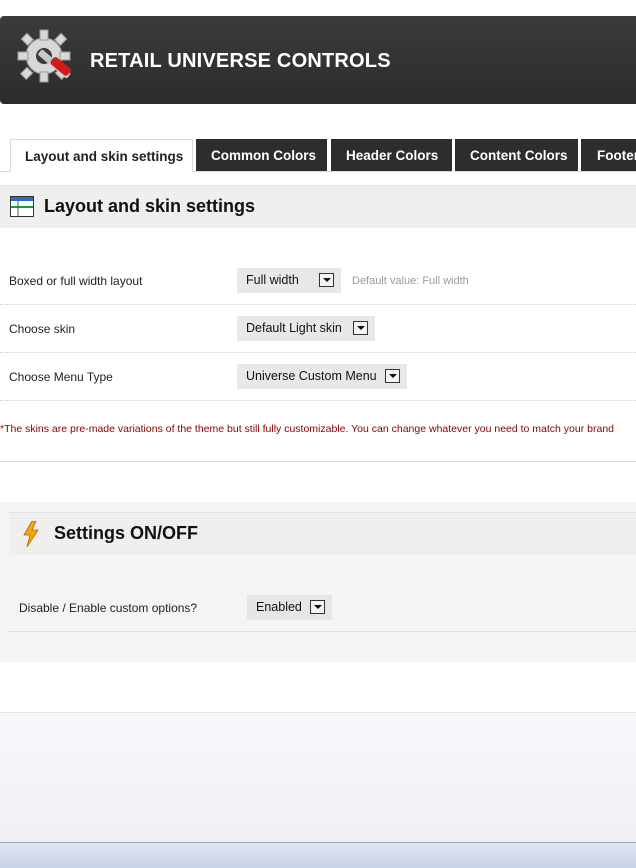  I want to click on custom-options-select-value: Enabled, so click(279, 607).